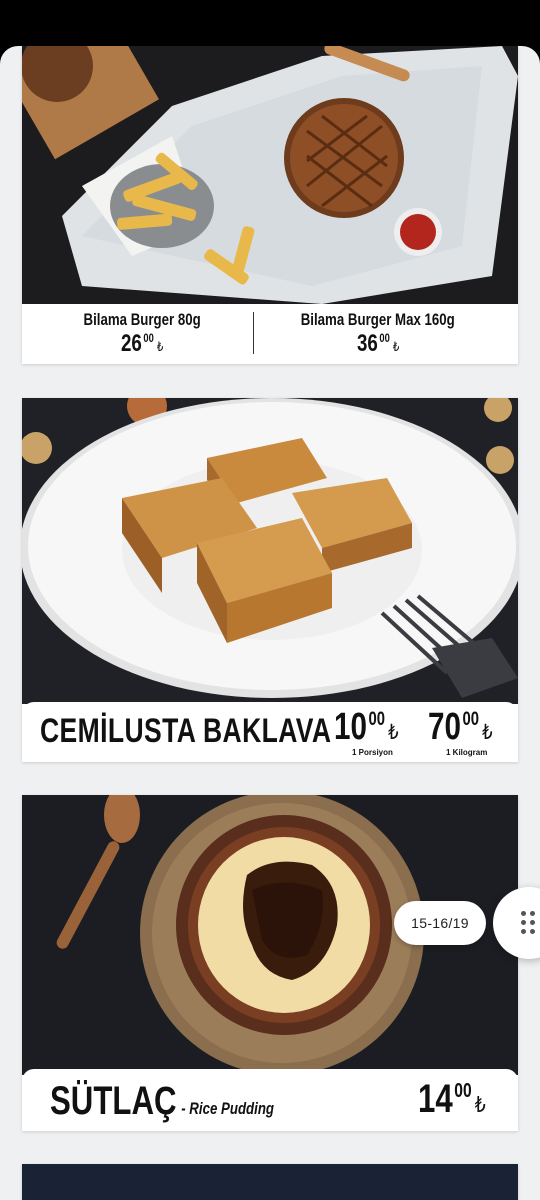 The width and height of the screenshot is (540, 1200). I want to click on burger-item-max-160g: Bilama Burger Max 160g 36 00₺, so click(378, 334).